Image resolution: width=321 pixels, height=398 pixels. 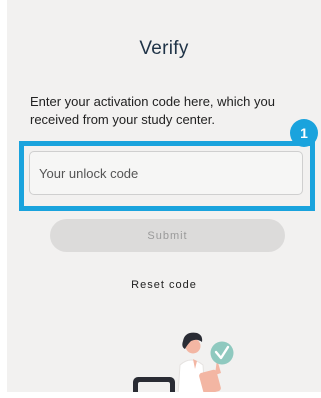 What do you see at coordinates (222, 353) in the screenshot?
I see `check-badge-icon` at bounding box center [222, 353].